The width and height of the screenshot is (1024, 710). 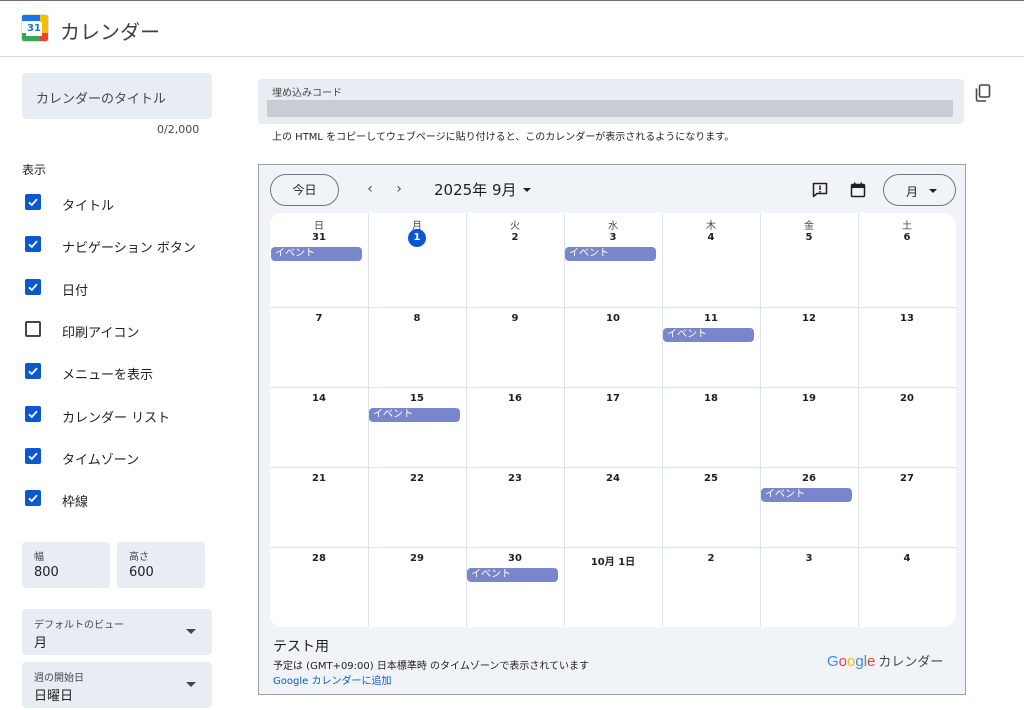 What do you see at coordinates (527, 190) in the screenshot?
I see `month-dropdown-icon` at bounding box center [527, 190].